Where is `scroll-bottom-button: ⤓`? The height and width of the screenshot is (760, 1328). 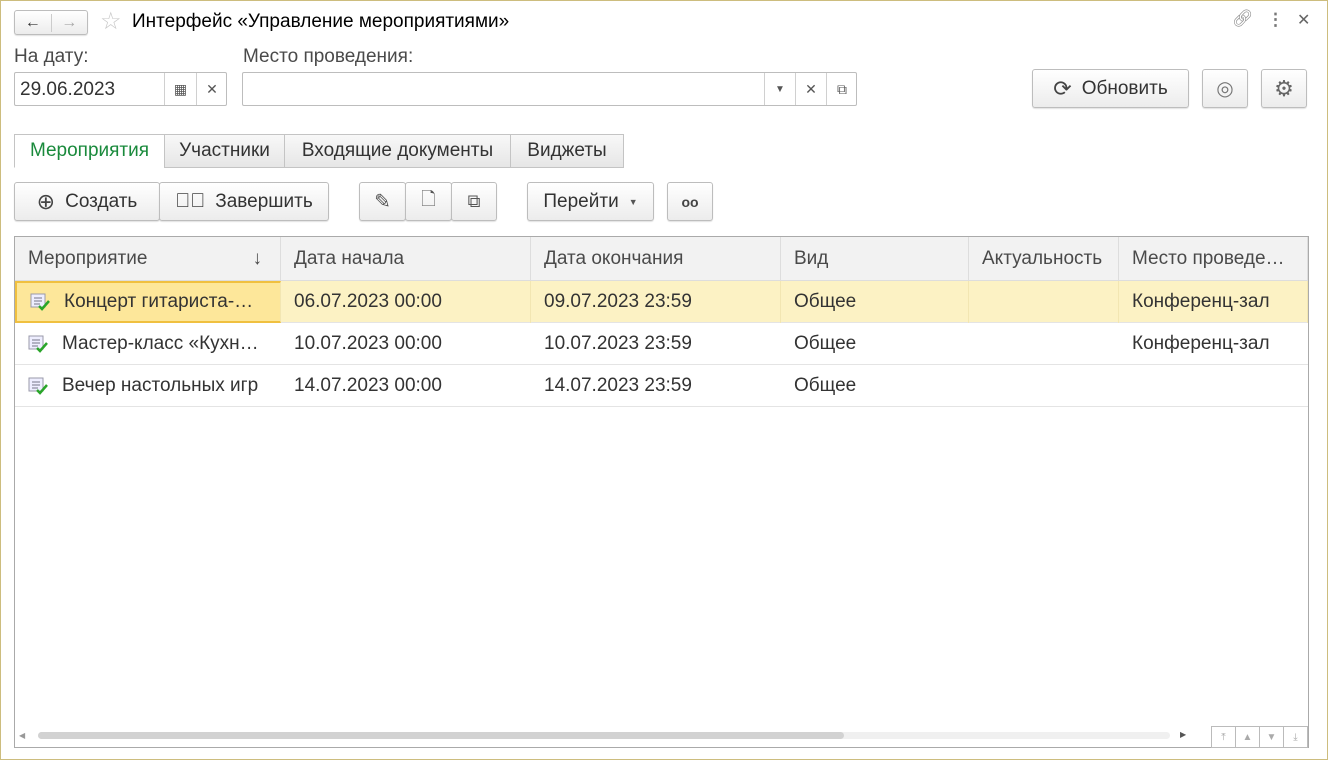 scroll-bottom-button: ⤓ is located at coordinates (1295, 737).